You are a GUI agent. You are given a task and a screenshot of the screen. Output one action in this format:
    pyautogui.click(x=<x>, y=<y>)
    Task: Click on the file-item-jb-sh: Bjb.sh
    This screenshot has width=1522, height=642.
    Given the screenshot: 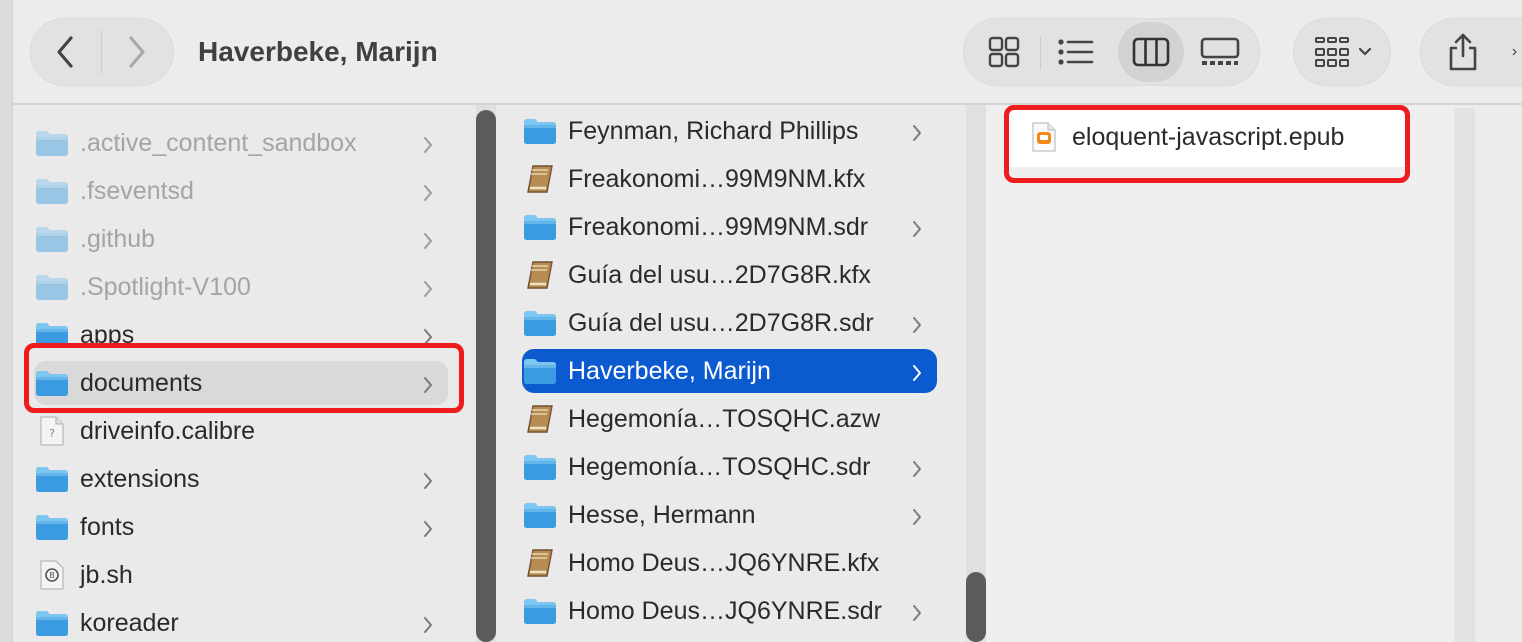 What is the action you would take?
    pyautogui.click(x=241, y=575)
    